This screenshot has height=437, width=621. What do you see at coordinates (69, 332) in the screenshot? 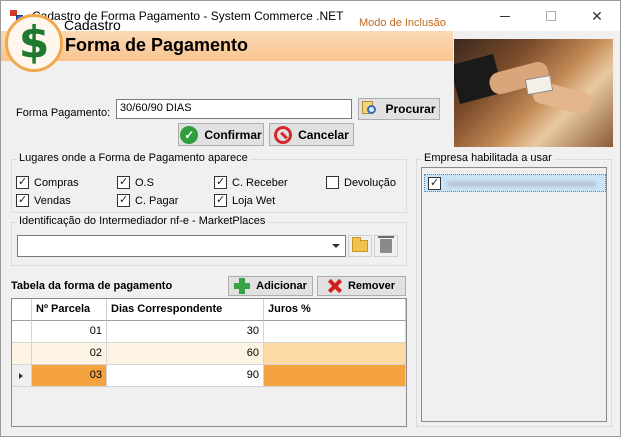
I see `parcela-cell: 01` at bounding box center [69, 332].